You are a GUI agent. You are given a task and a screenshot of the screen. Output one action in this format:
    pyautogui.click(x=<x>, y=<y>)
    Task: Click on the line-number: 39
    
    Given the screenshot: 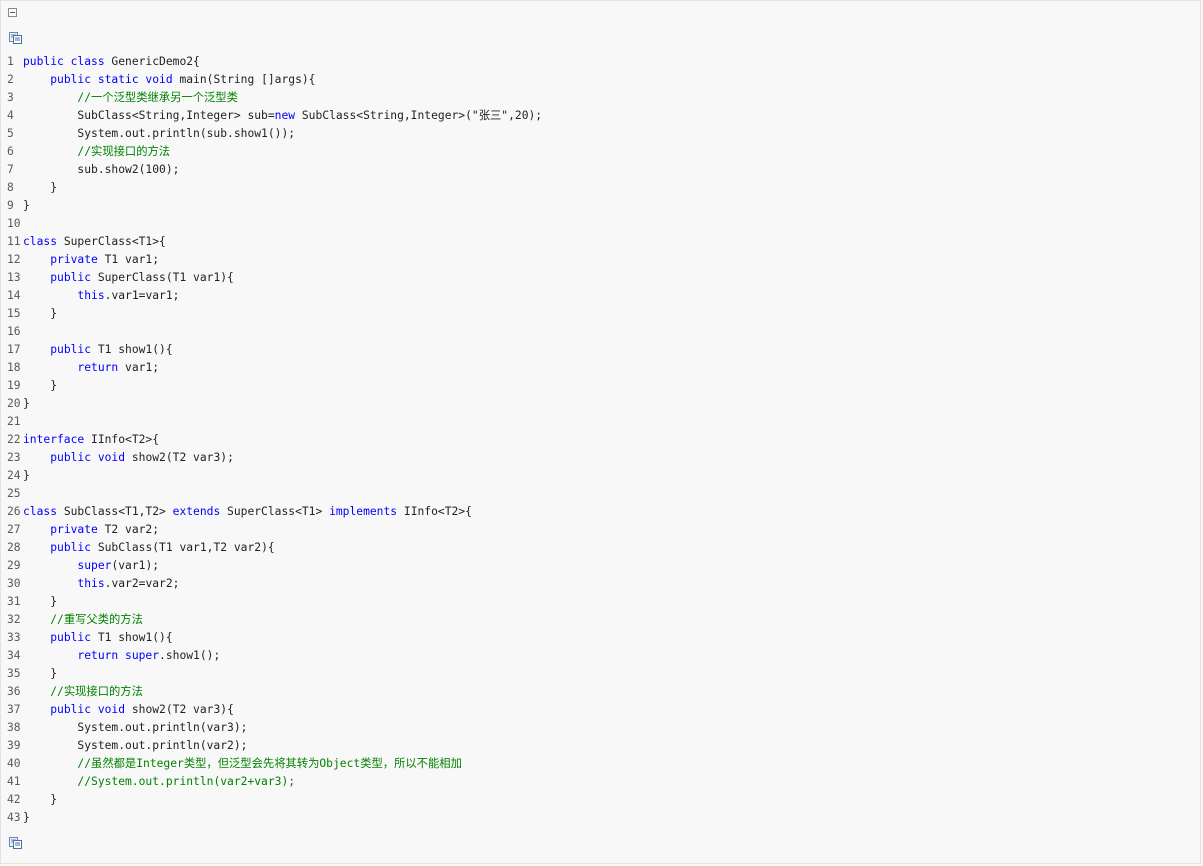 What is the action you would take?
    pyautogui.click(x=14, y=745)
    